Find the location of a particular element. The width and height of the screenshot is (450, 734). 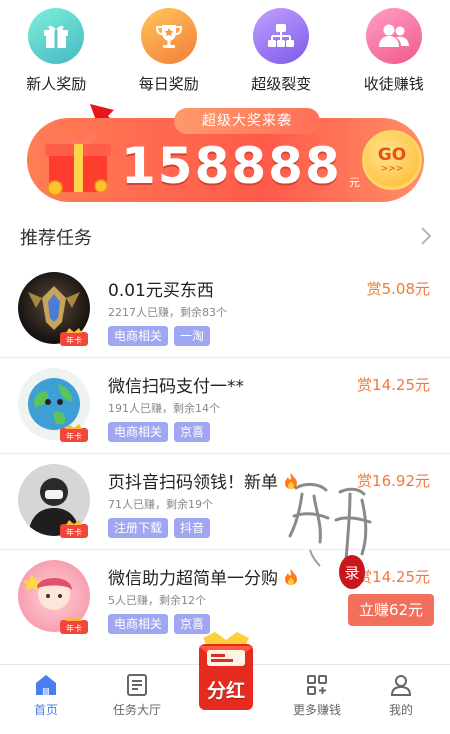

go-arrows: >>> is located at coordinates (392, 169).